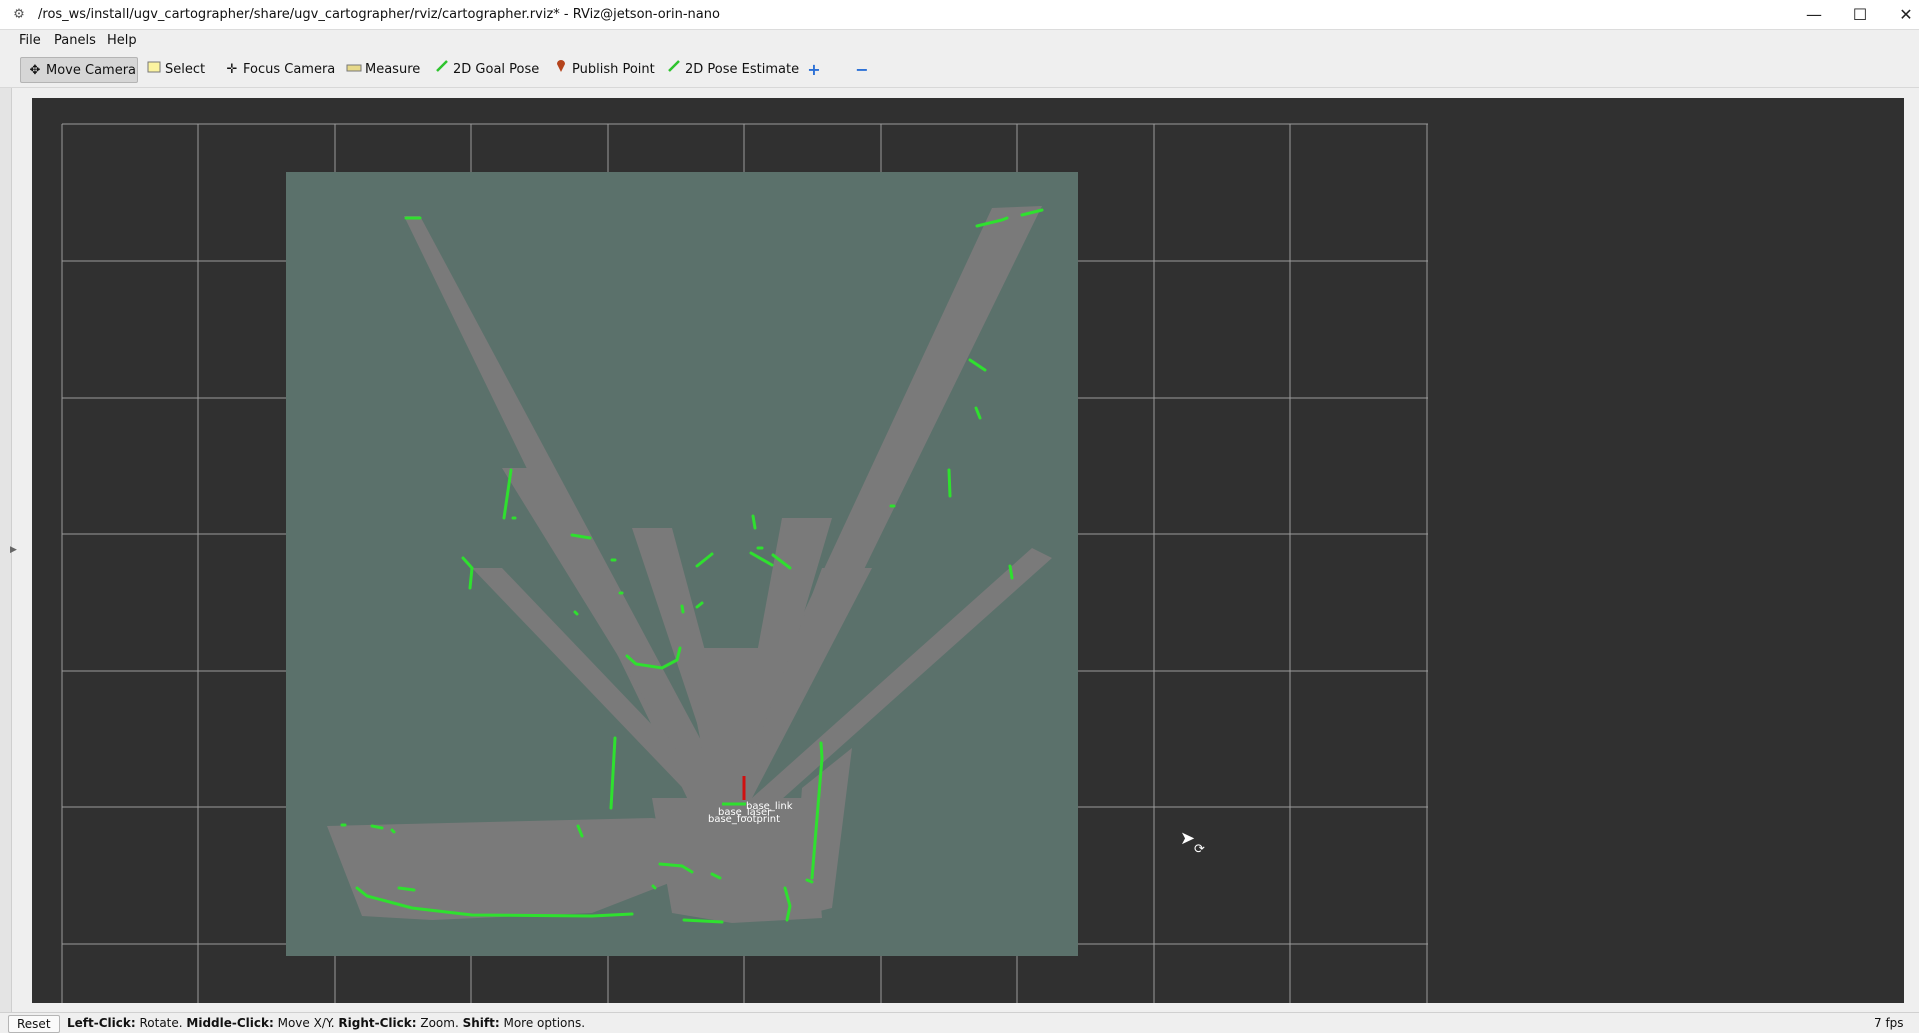  Describe the element at coordinates (35, 70) in the screenshot. I see `move-camera-icon: ✥` at that location.